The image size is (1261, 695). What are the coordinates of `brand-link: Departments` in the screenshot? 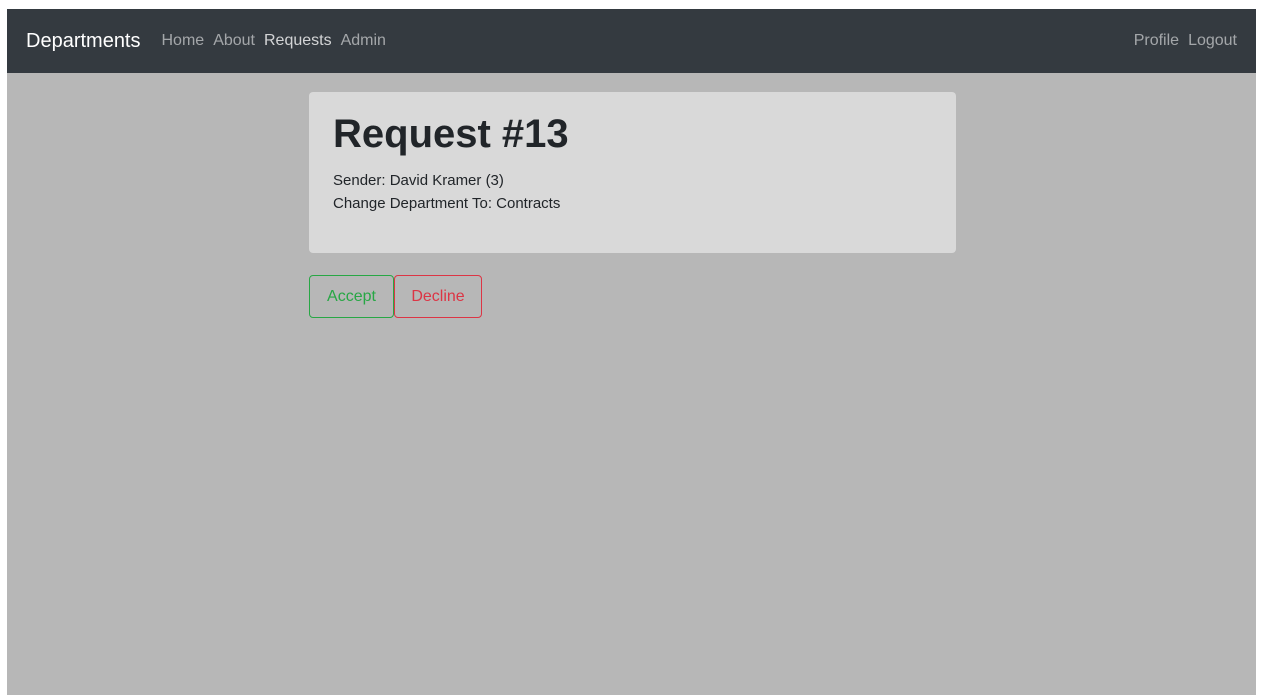 It's located at (83, 41).